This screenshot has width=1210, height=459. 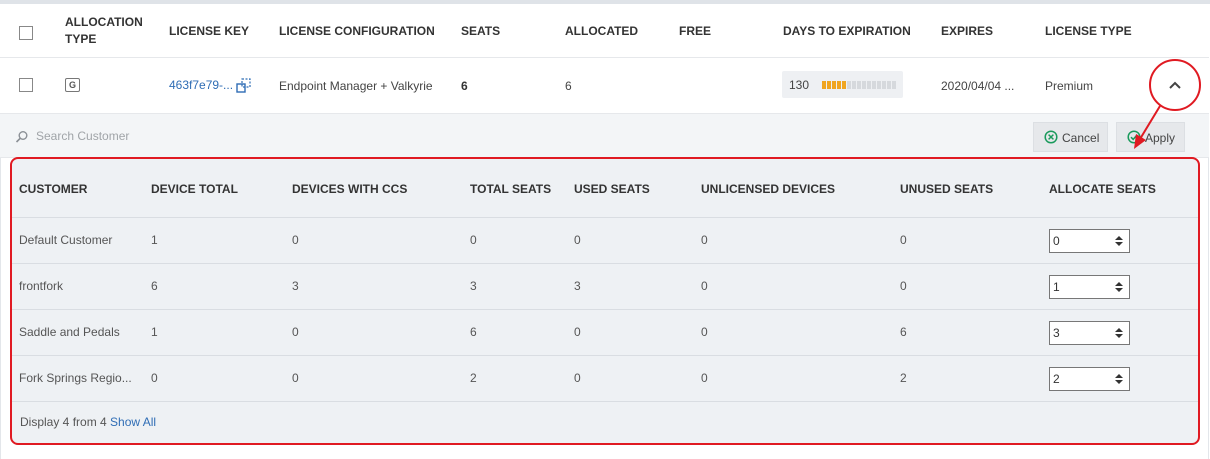 What do you see at coordinates (605, 422) in the screenshot?
I see `pagination-footer: Display 4 from 4 Show All` at bounding box center [605, 422].